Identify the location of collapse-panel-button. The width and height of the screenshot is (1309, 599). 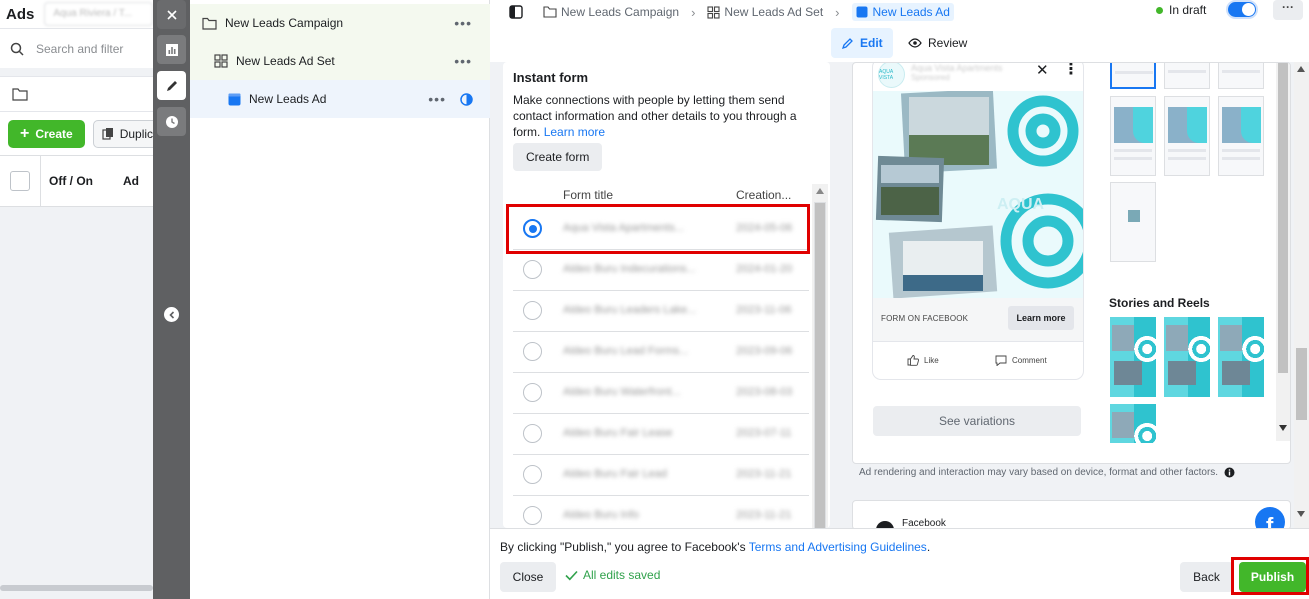
(171, 314).